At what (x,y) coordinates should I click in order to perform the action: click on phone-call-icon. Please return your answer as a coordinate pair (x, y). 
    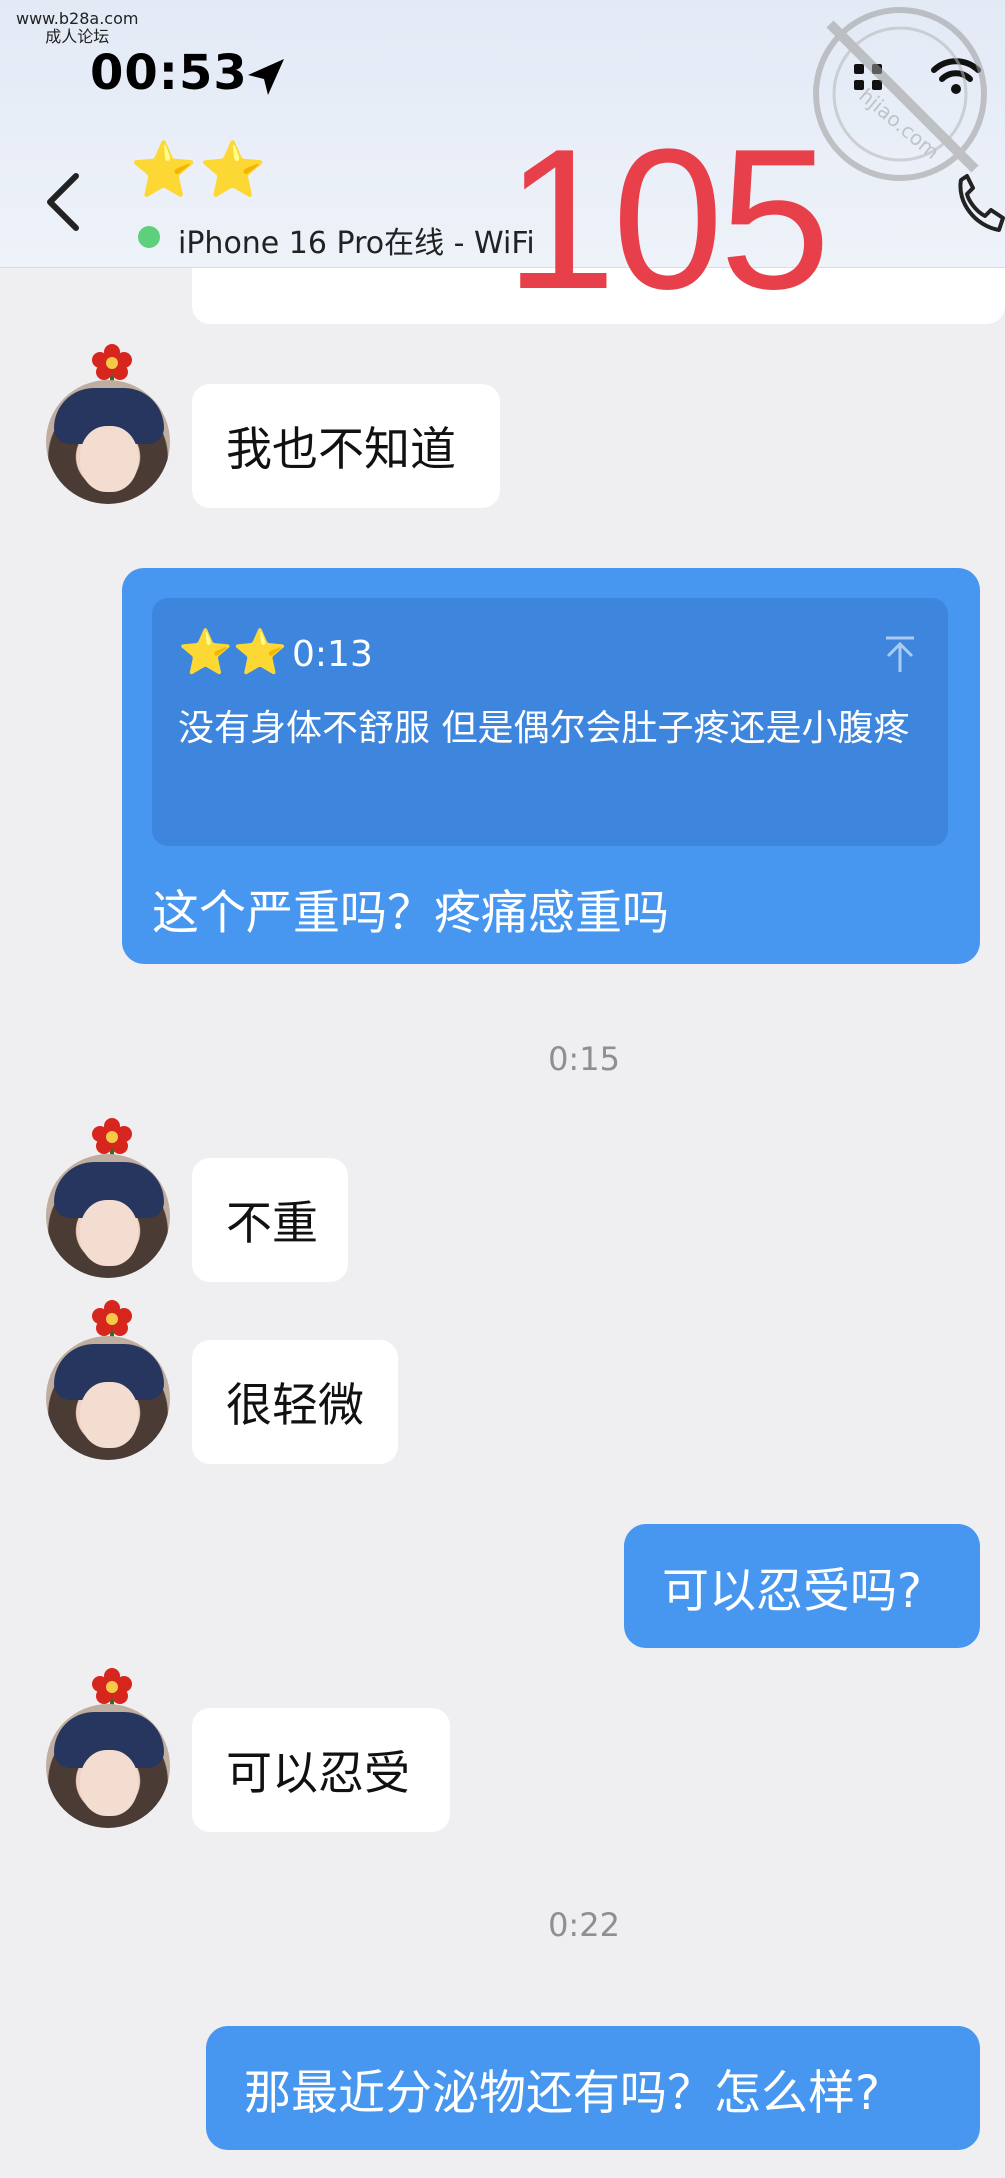
    Looking at the image, I should click on (980, 203).